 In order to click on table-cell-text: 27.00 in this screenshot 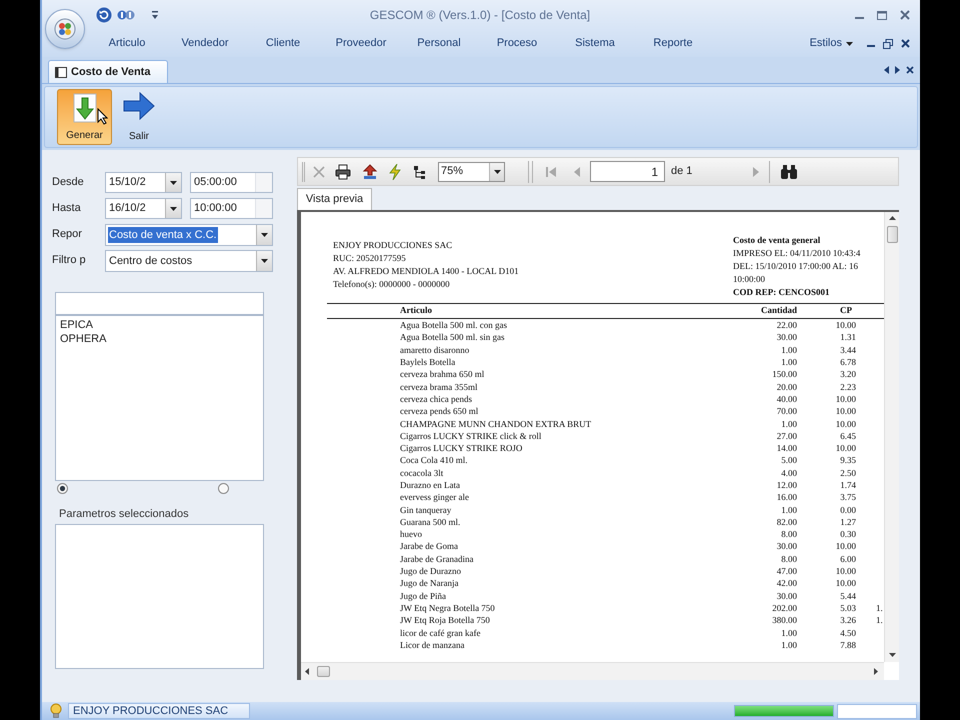, I will do `click(786, 436)`.